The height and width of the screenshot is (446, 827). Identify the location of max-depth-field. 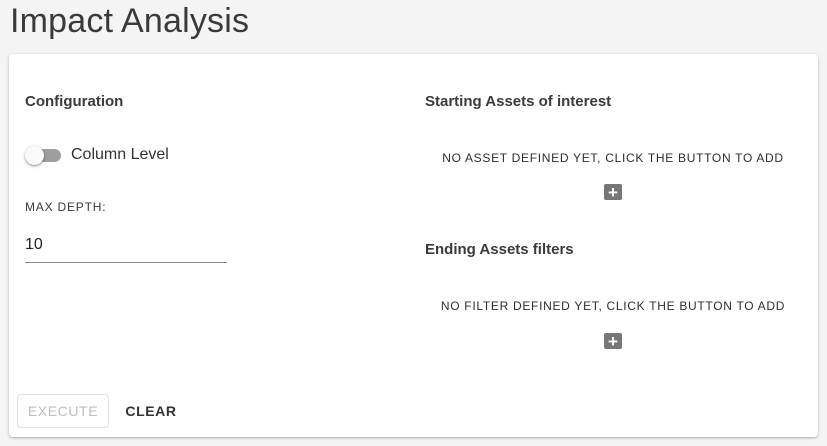
(126, 247).